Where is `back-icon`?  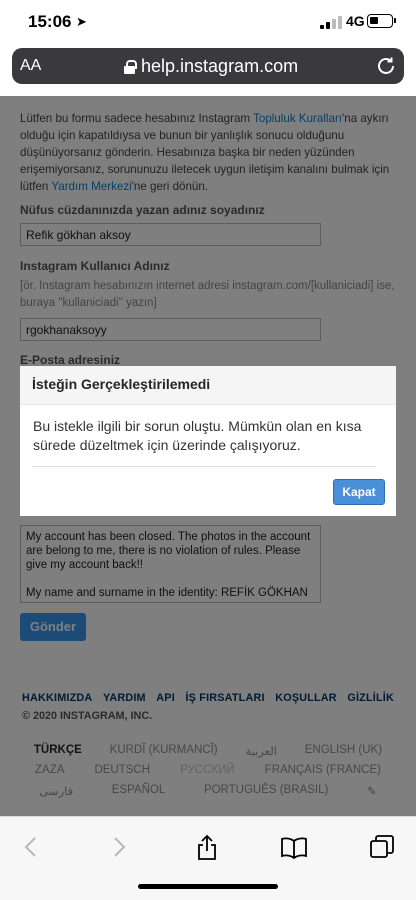
back-icon is located at coordinates (32, 847).